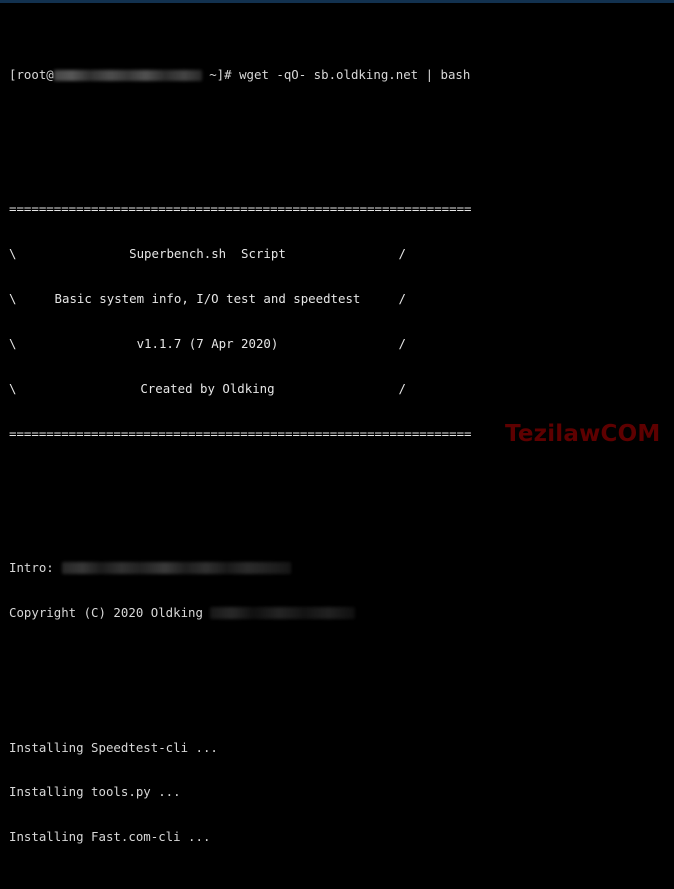  What do you see at coordinates (207, 343) in the screenshot?
I see `banner-text: v1.1.7 (7 Apr 2020)` at bounding box center [207, 343].